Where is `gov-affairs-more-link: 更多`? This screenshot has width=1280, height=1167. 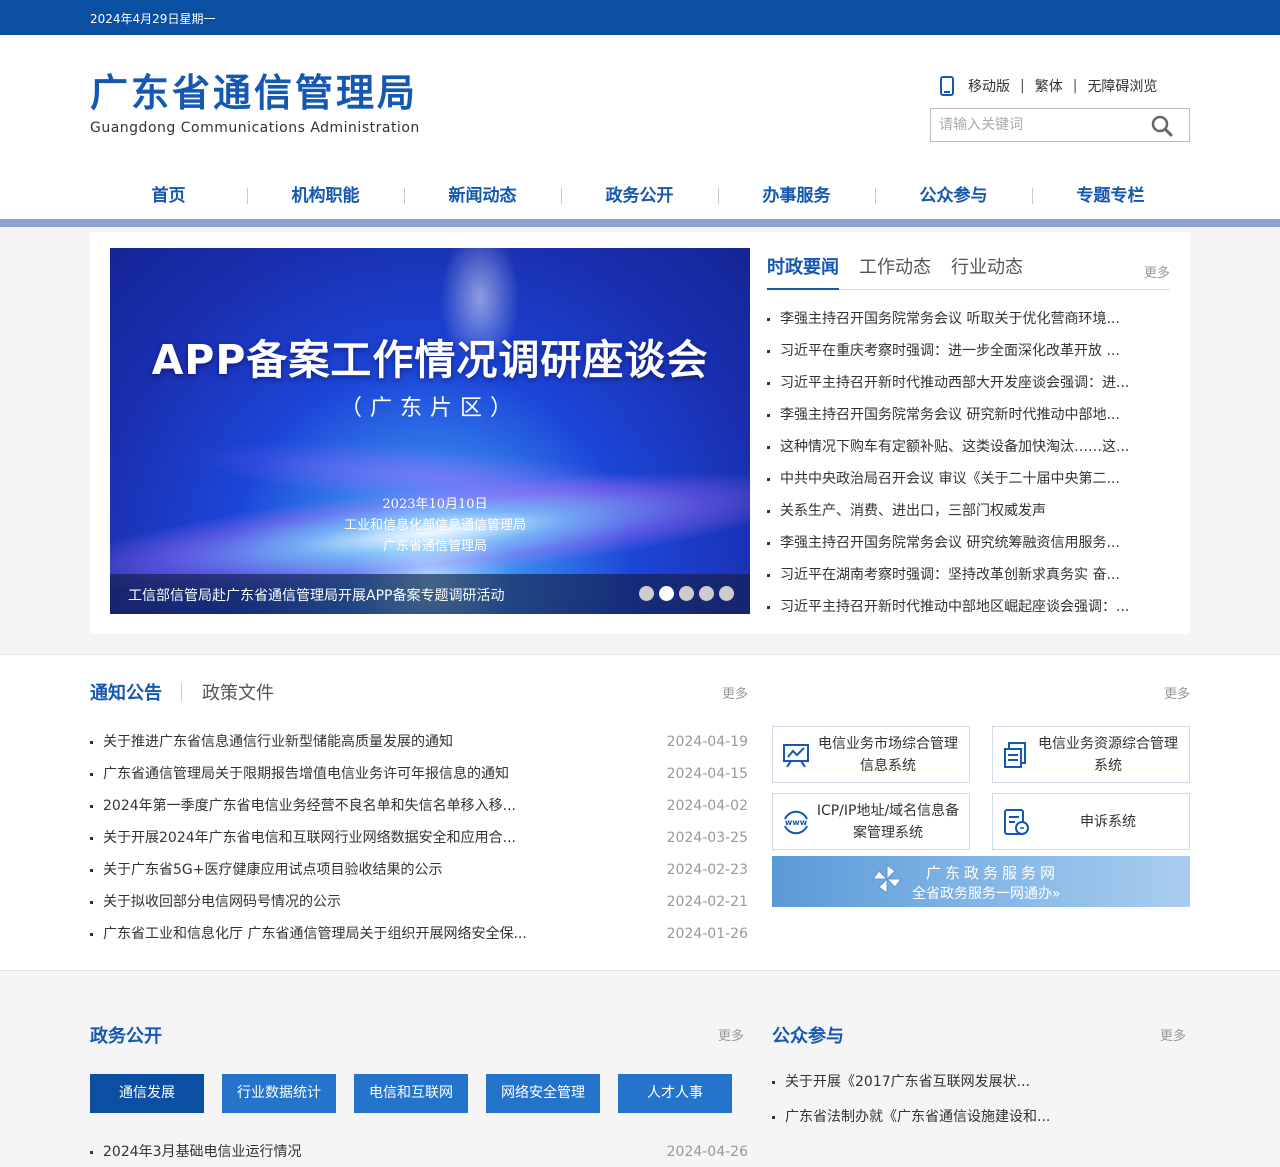 gov-affairs-more-link: 更多 is located at coordinates (731, 1034).